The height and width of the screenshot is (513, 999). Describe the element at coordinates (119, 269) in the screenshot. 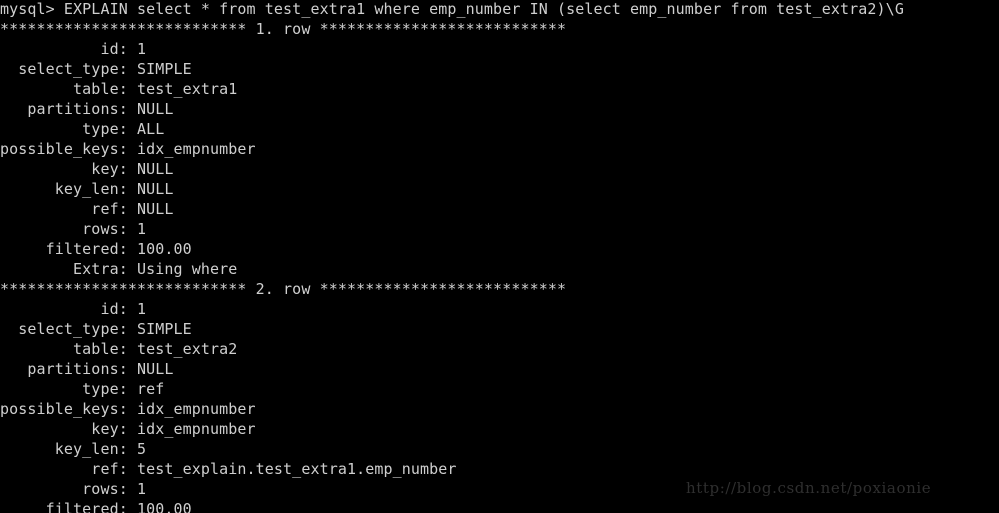

I see `terminal-line-row1-extra: Extra: Using where` at that location.